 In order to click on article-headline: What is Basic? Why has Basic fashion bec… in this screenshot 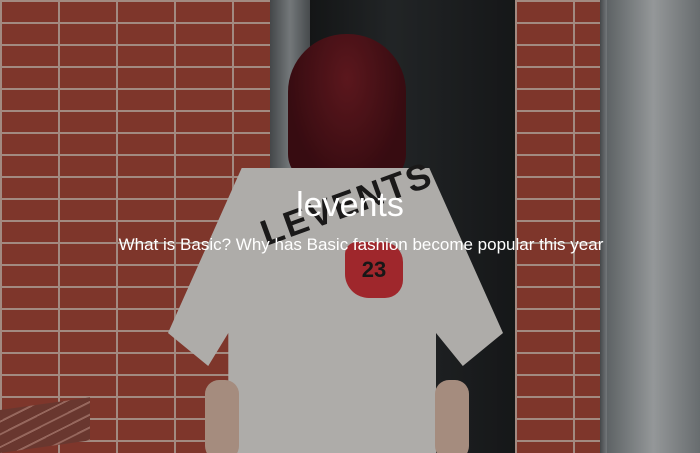, I will do `click(350, 245)`.